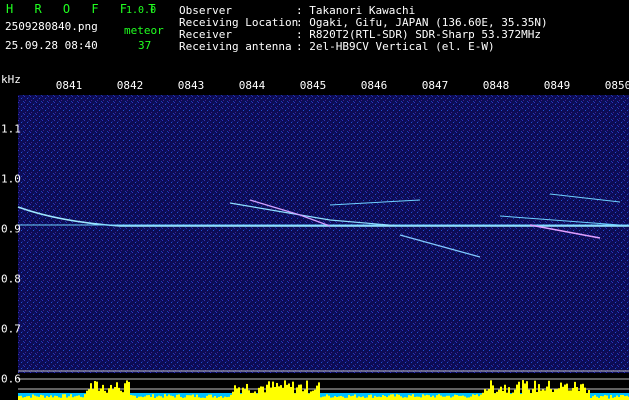 The height and width of the screenshot is (400, 629). I want to click on x-tick-label: 0841, so click(69, 85).